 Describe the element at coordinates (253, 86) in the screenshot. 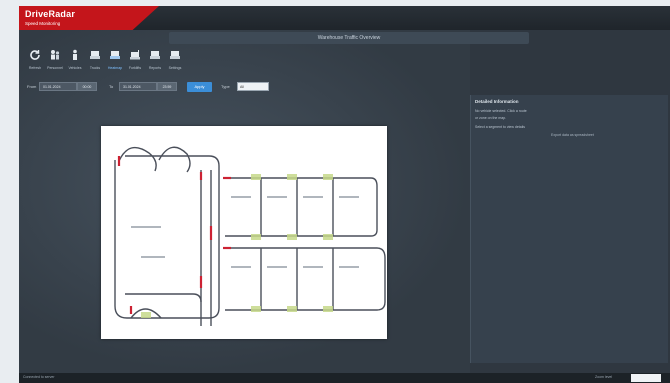

I see `type-select: All` at that location.